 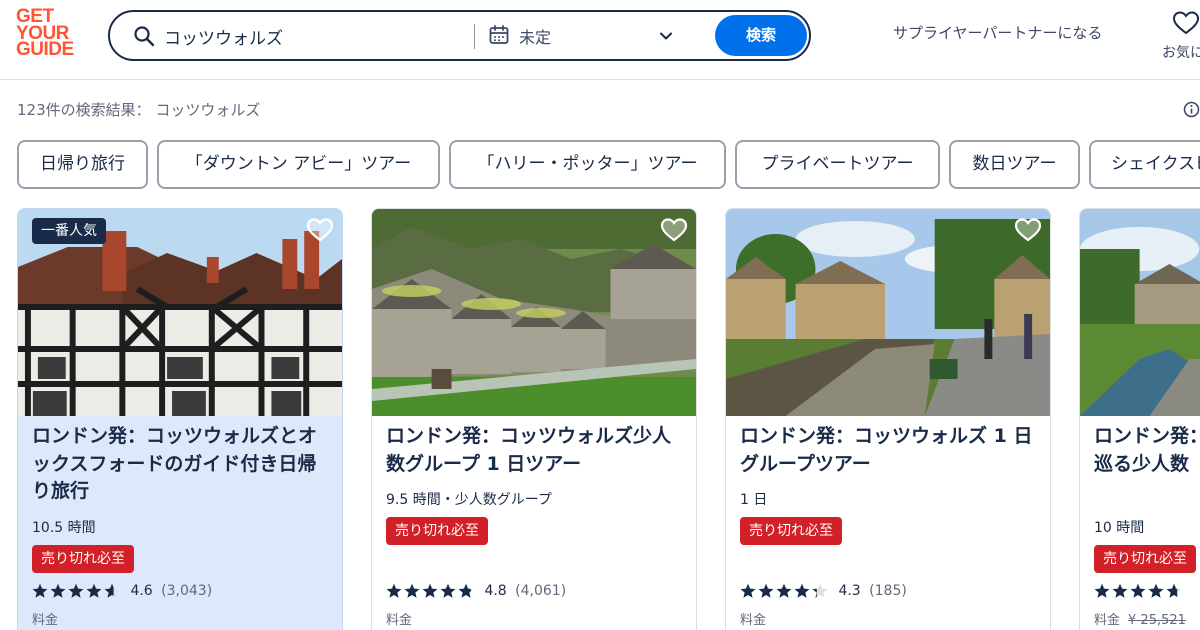 What do you see at coordinates (666, 36) in the screenshot?
I see `chevron-down-icon` at bounding box center [666, 36].